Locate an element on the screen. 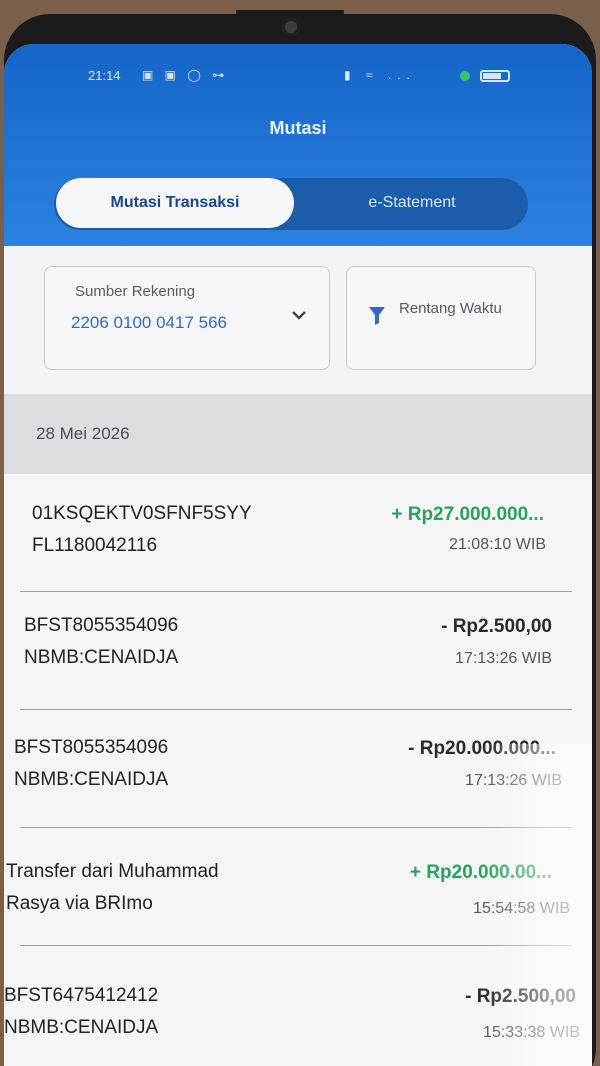 This screenshot has width=600, height=1066. transaction-time: 15:33:38 WIB is located at coordinates (531, 1032).